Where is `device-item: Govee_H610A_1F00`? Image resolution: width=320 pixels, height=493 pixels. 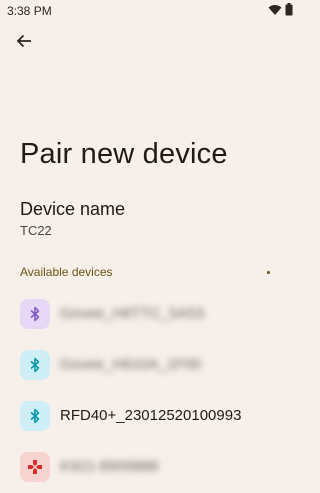 device-item: Govee_H610A_1F00 is located at coordinates (150, 364).